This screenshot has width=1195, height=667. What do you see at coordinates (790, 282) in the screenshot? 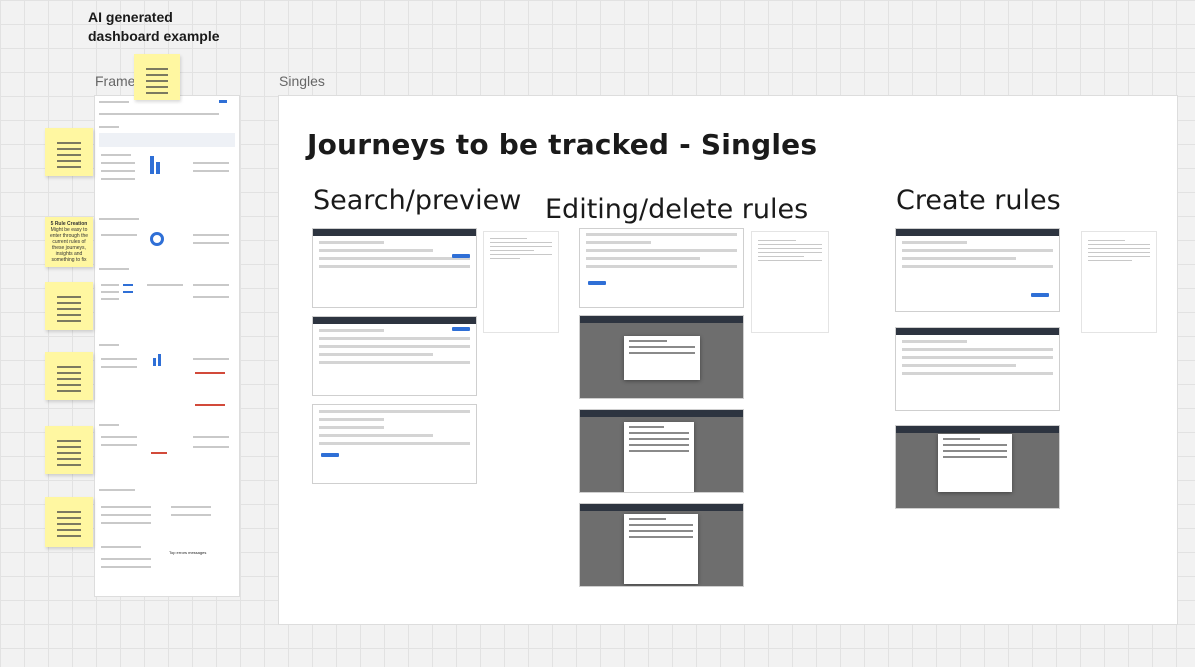
I see `edit-notes-doc` at bounding box center [790, 282].